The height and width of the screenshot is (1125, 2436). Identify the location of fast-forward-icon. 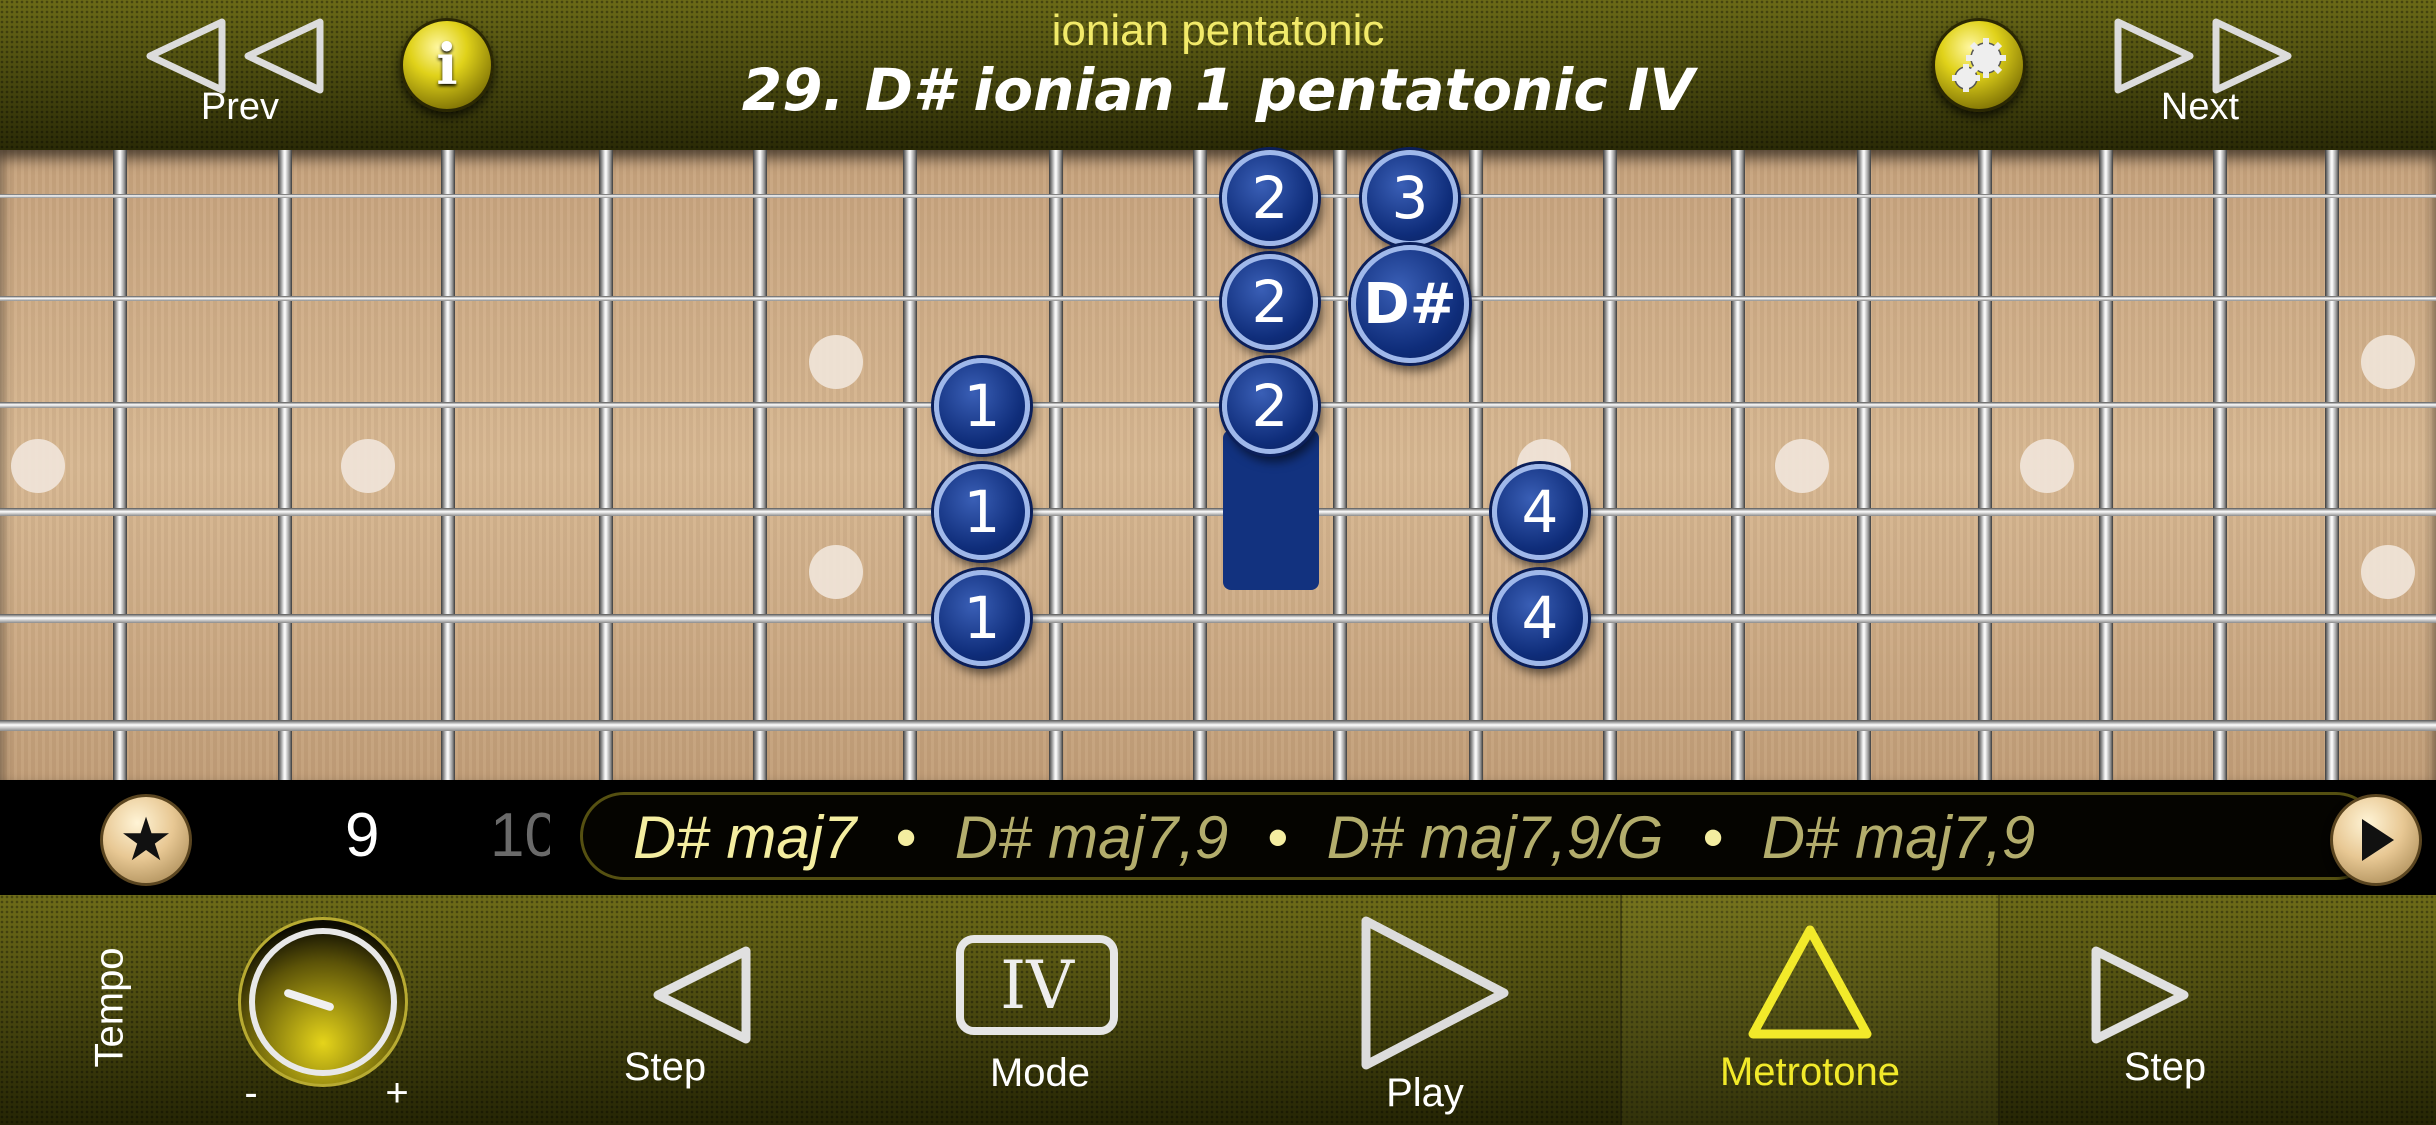
(2203, 56).